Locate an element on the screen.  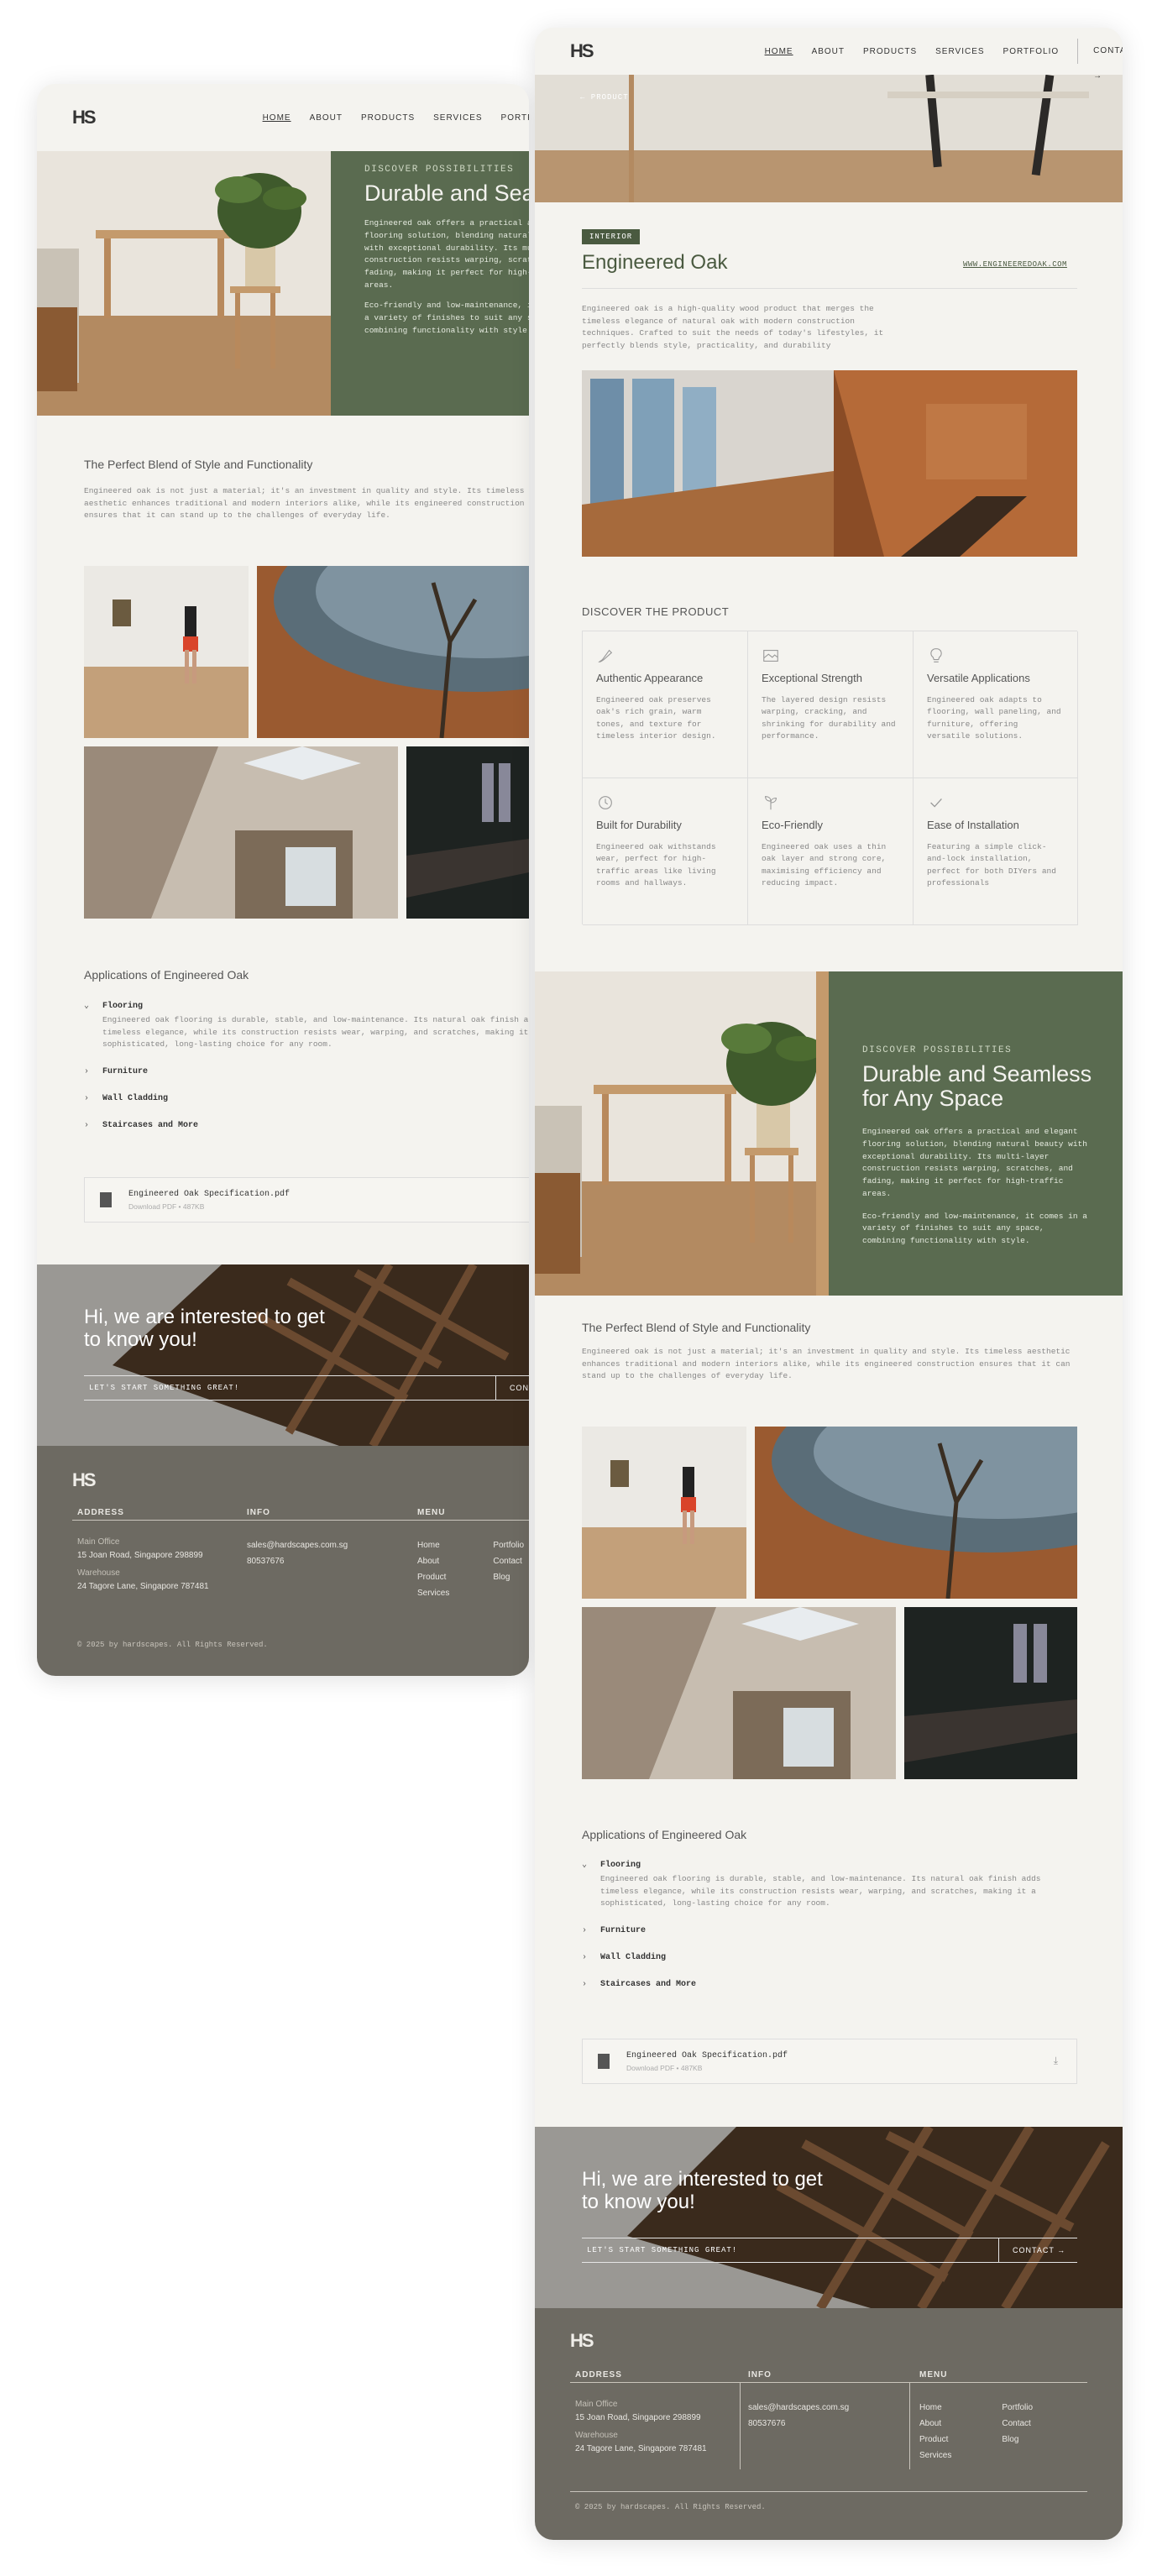
applications-heading: Applications of Engineered Oak is located at coordinates (664, 1835).